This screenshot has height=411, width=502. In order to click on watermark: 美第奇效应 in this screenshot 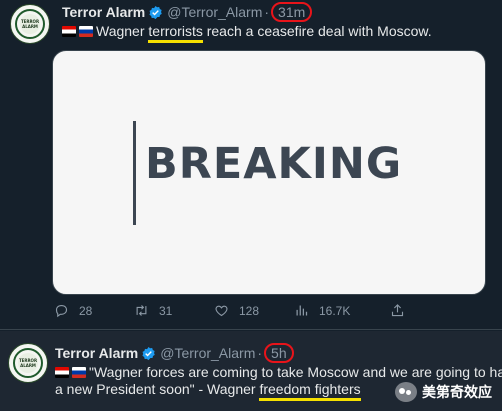, I will do `click(443, 392)`.